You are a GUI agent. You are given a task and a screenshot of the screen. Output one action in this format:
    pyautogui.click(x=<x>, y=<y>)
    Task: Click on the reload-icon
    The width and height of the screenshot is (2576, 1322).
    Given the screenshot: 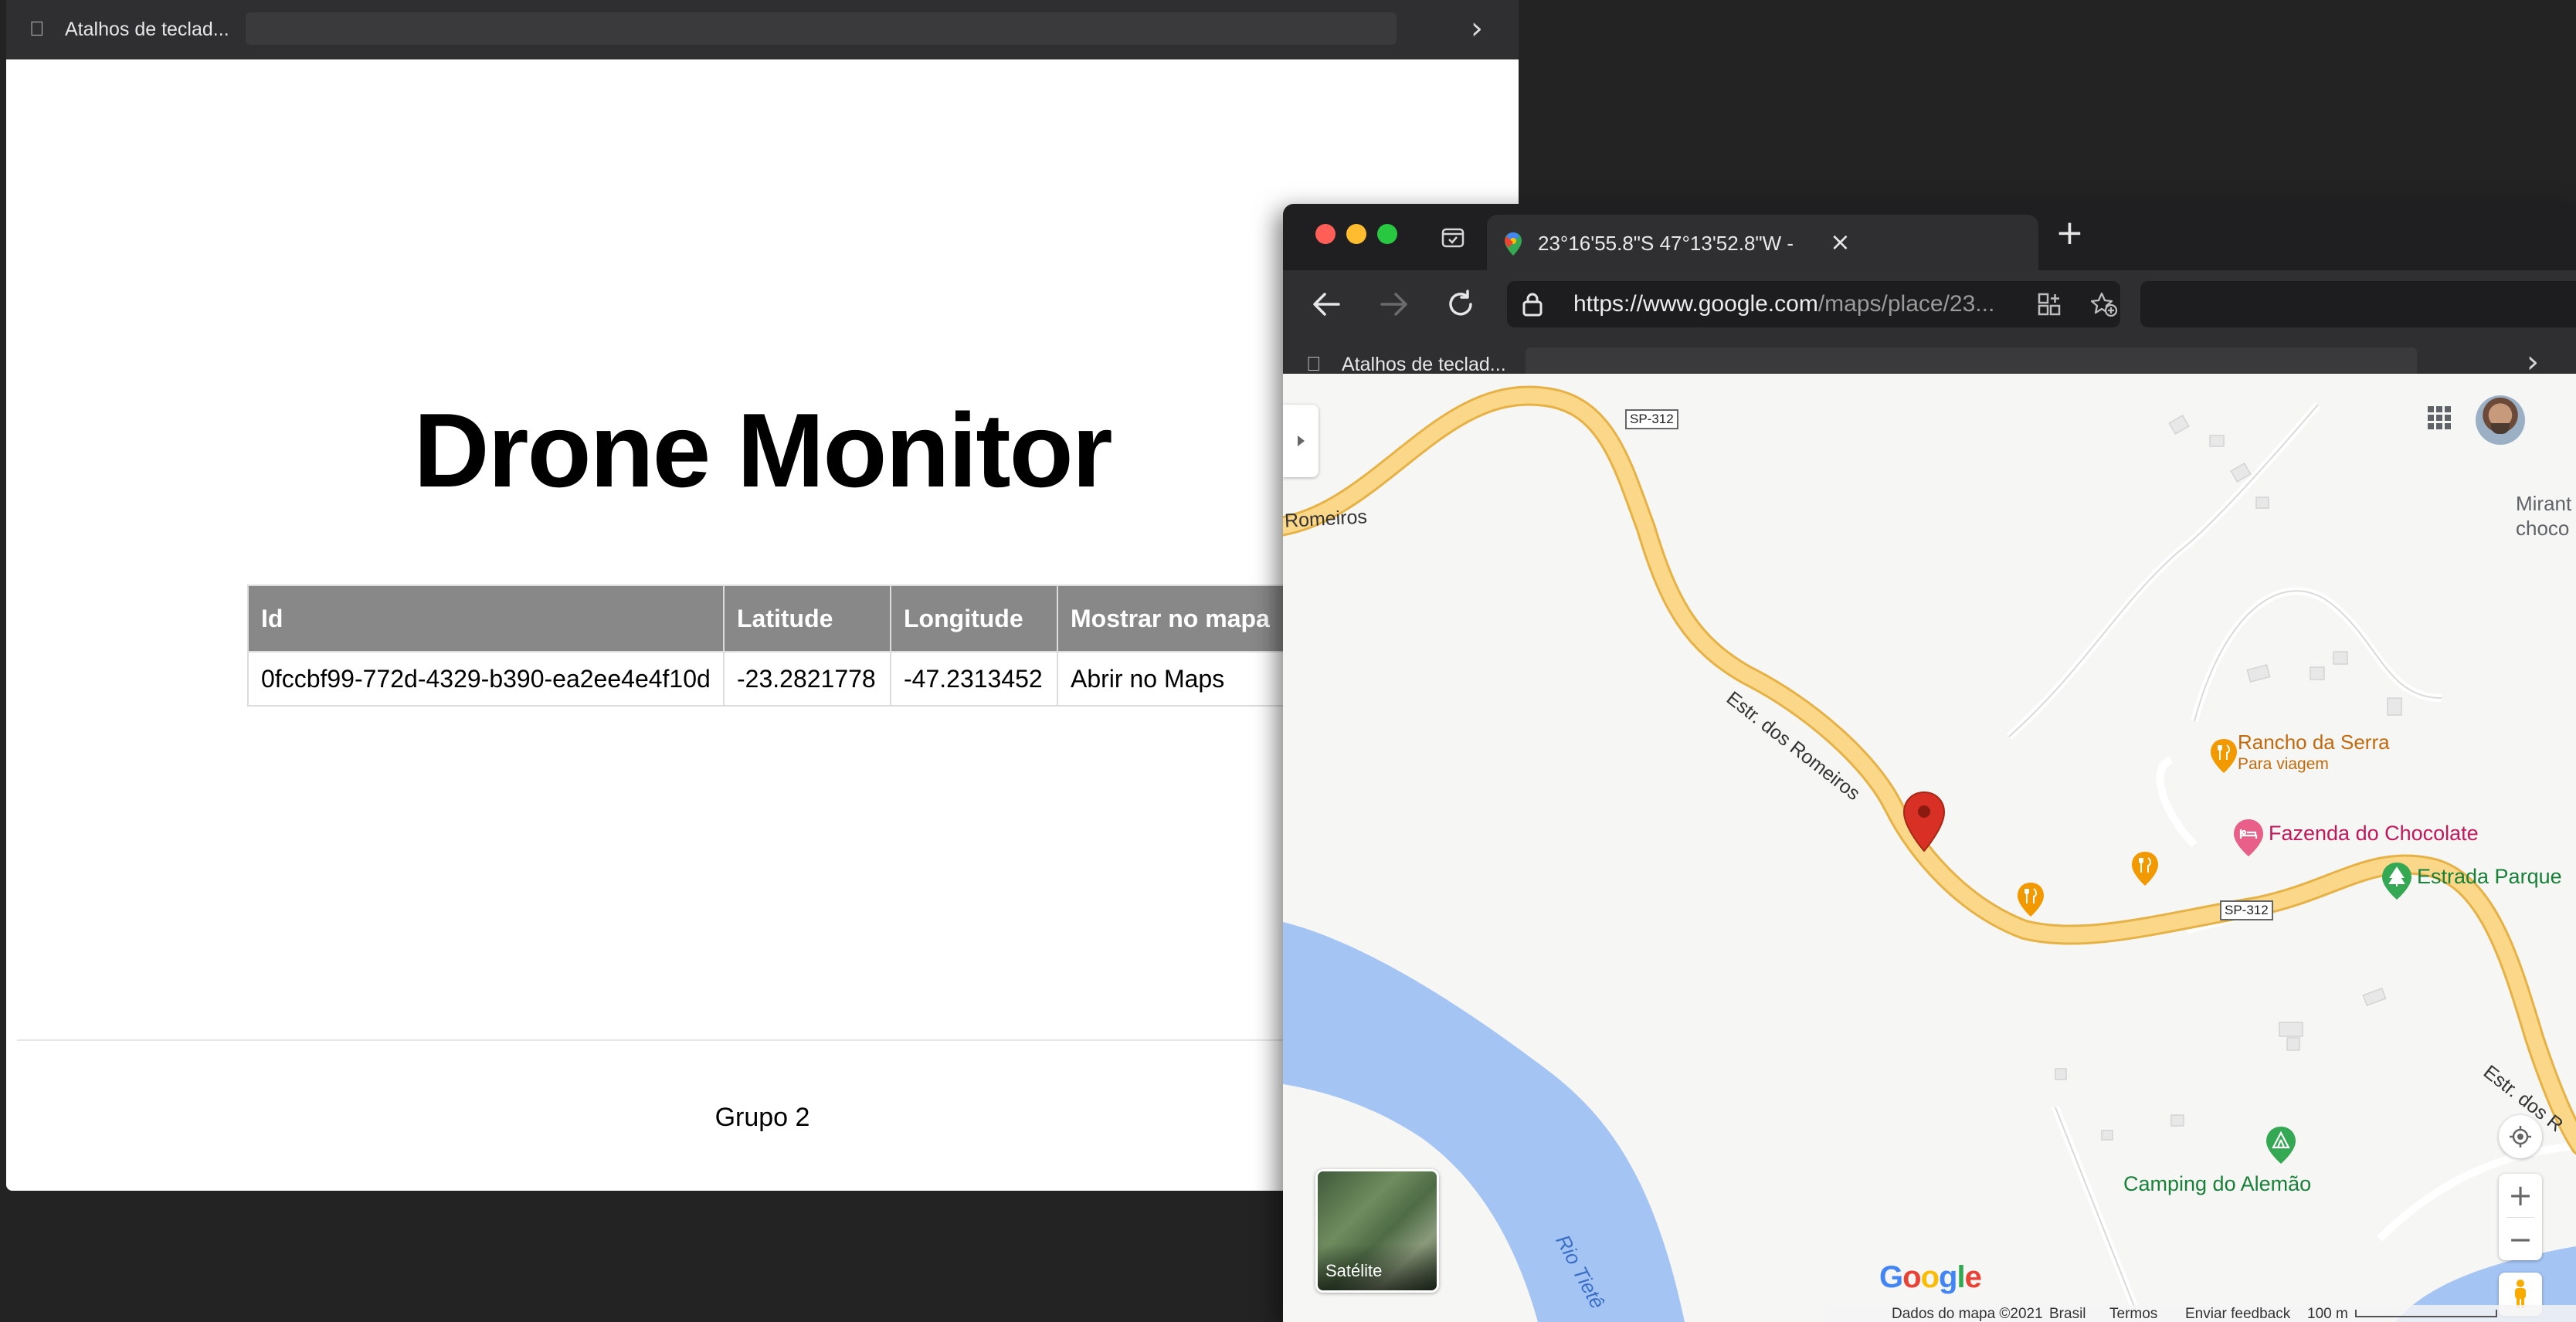 What is the action you would take?
    pyautogui.click(x=1460, y=304)
    